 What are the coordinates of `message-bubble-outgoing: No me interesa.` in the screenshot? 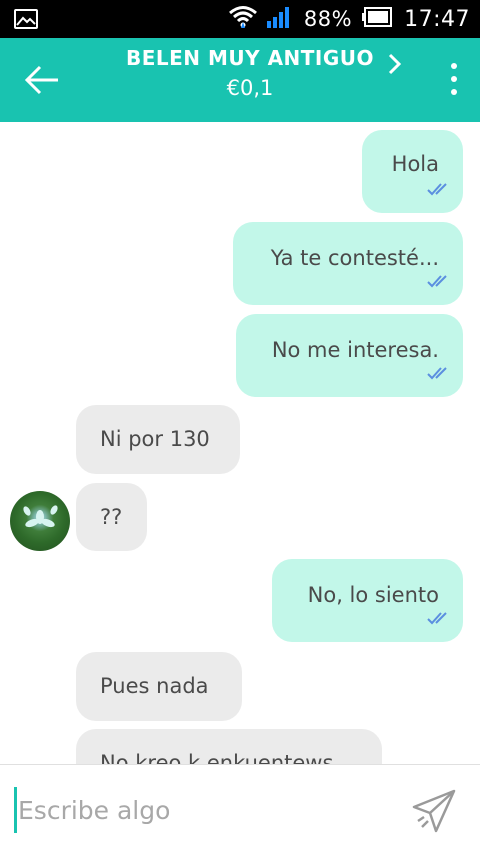 It's located at (349, 355).